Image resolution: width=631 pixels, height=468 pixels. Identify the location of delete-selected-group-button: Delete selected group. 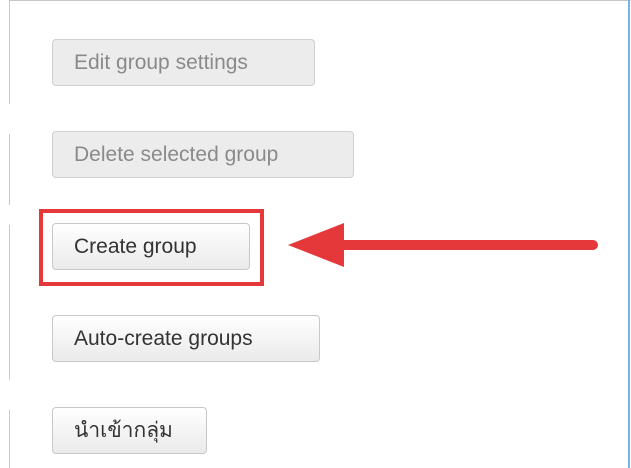
(203, 154).